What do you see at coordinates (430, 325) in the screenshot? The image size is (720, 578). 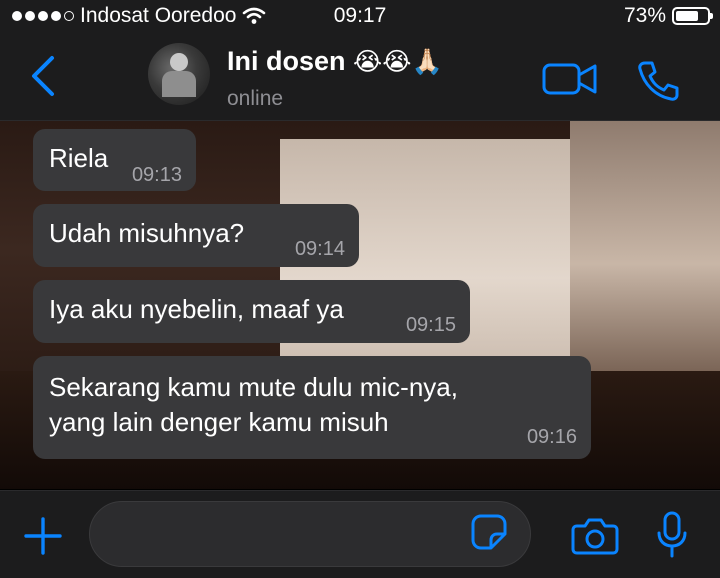 I see `message-time: 09:15` at bounding box center [430, 325].